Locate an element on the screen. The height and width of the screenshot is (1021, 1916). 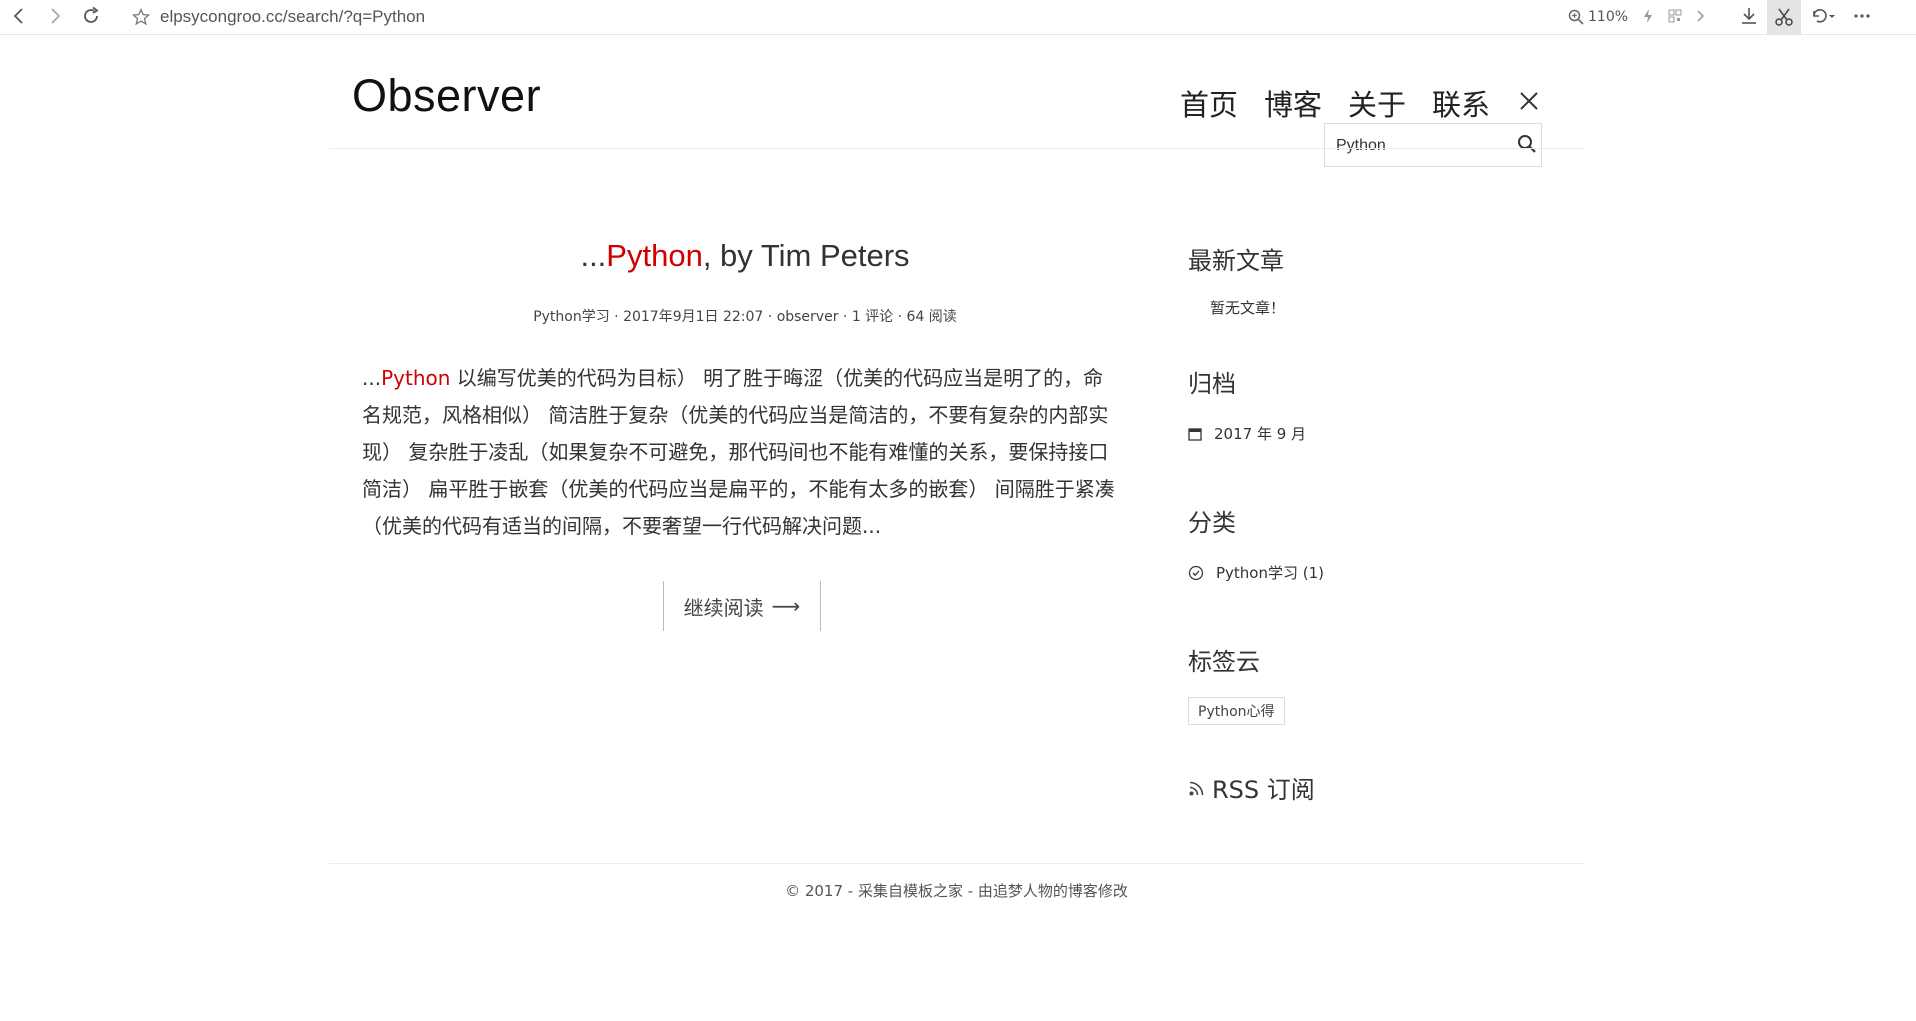
chevron-right-icon is located at coordinates (1700, 16).